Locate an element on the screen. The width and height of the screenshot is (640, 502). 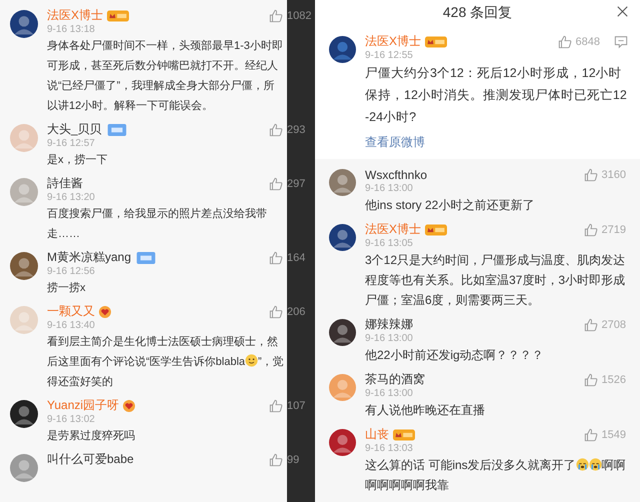
like-count: 206 is located at coordinates (296, 311).